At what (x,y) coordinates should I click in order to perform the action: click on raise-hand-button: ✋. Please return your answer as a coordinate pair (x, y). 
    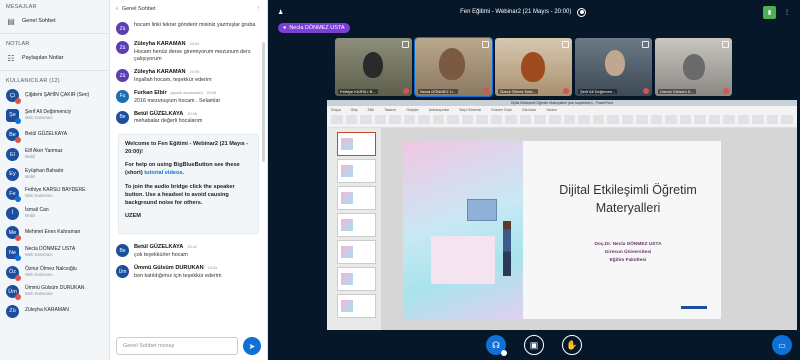
    Looking at the image, I should click on (572, 345).